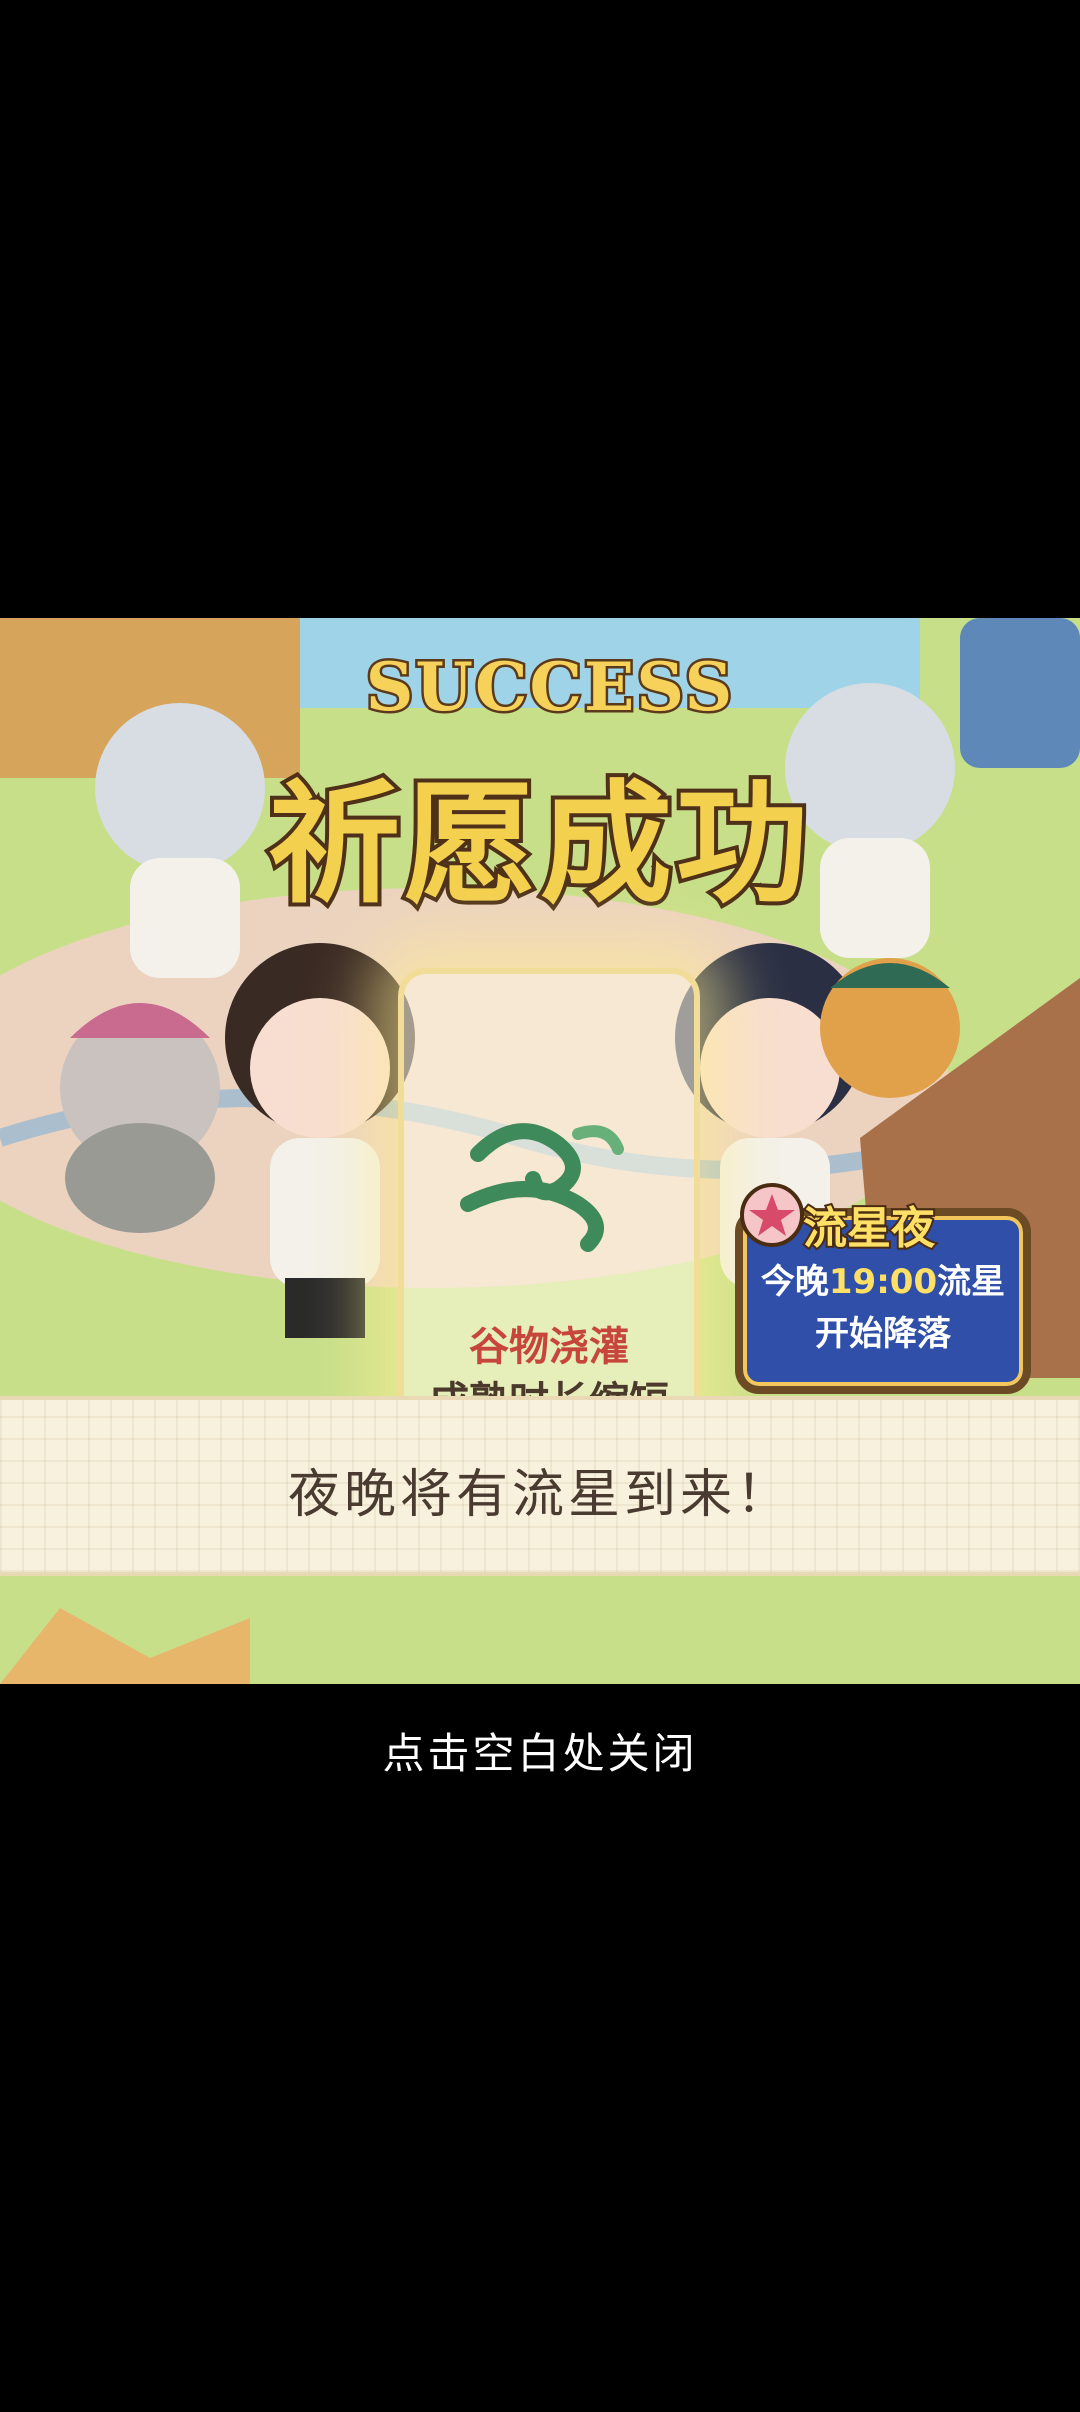  I want to click on event-title: 流星夜, so click(869, 1228).